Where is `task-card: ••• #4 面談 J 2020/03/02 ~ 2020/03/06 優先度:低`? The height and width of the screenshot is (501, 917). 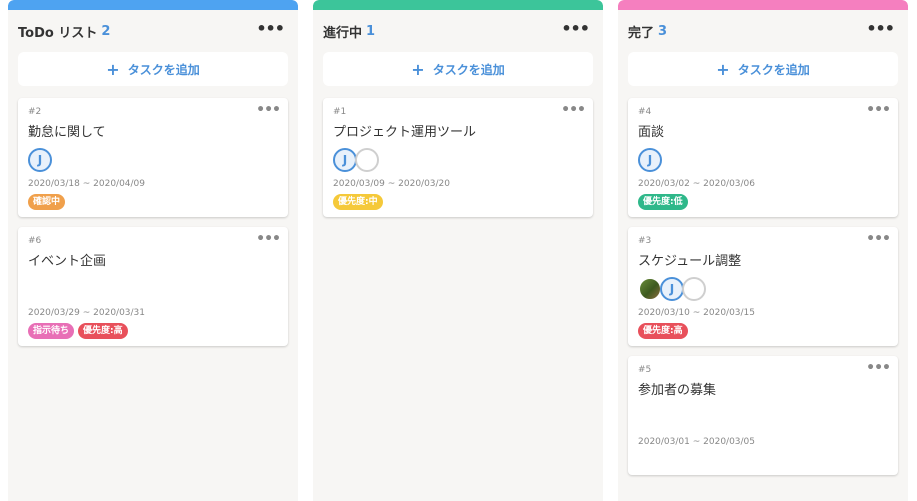 task-card: ••• #4 面談 J 2020/03/02 ~ 2020/03/06 優先度:低 is located at coordinates (763, 157).